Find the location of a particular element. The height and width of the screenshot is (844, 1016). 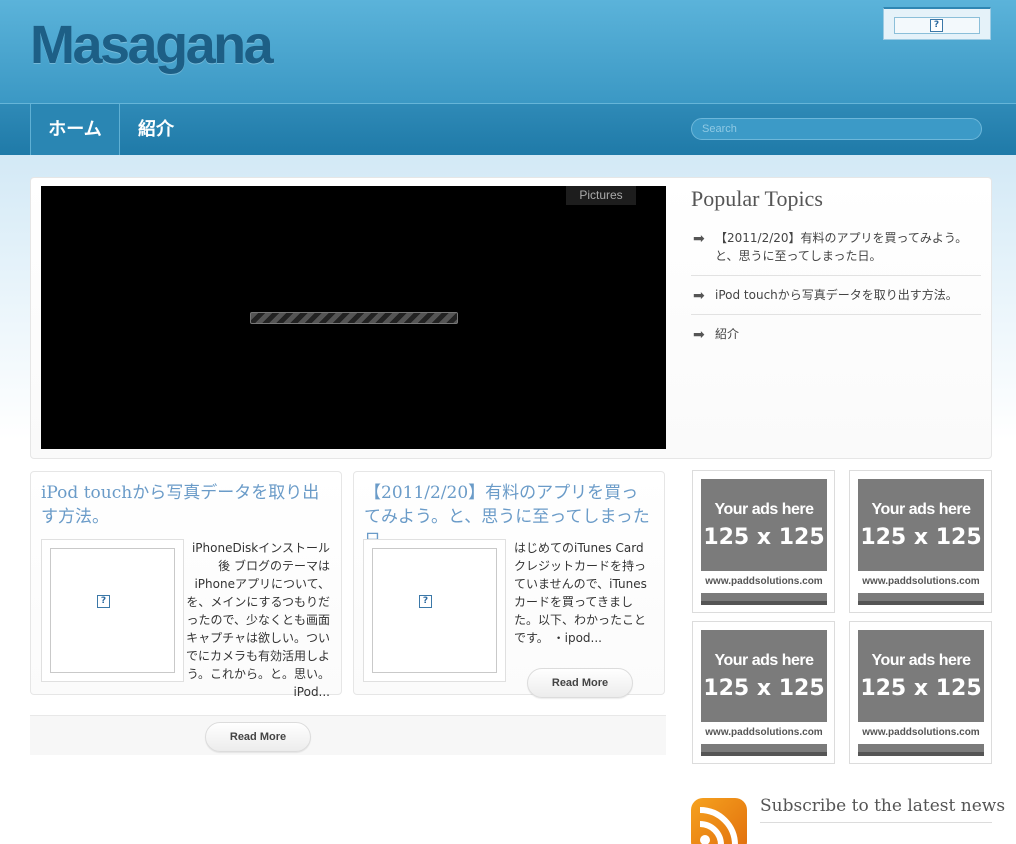

popular-topic-link: 【2011/2/20】有料のアプリを買ってみよう。と、思うに至ってしまった日。 is located at coordinates (841, 247).